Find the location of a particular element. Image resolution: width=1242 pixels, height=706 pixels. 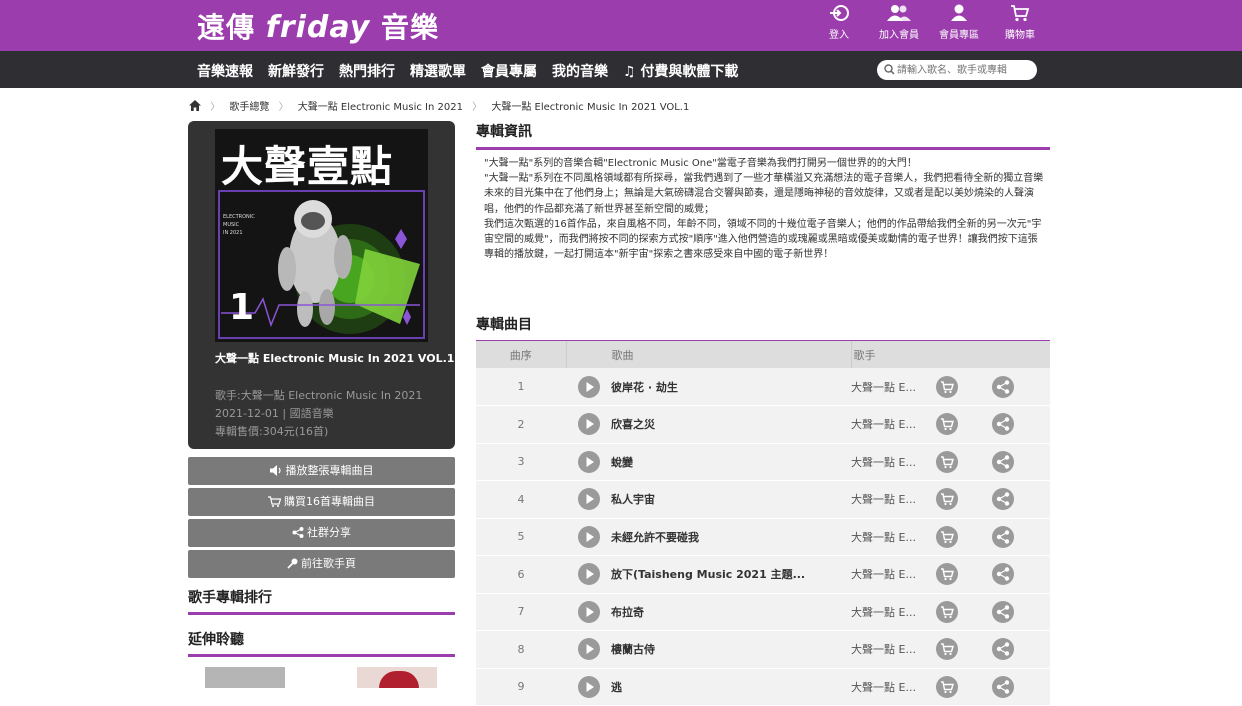

member-icon is located at coordinates (959, 12).